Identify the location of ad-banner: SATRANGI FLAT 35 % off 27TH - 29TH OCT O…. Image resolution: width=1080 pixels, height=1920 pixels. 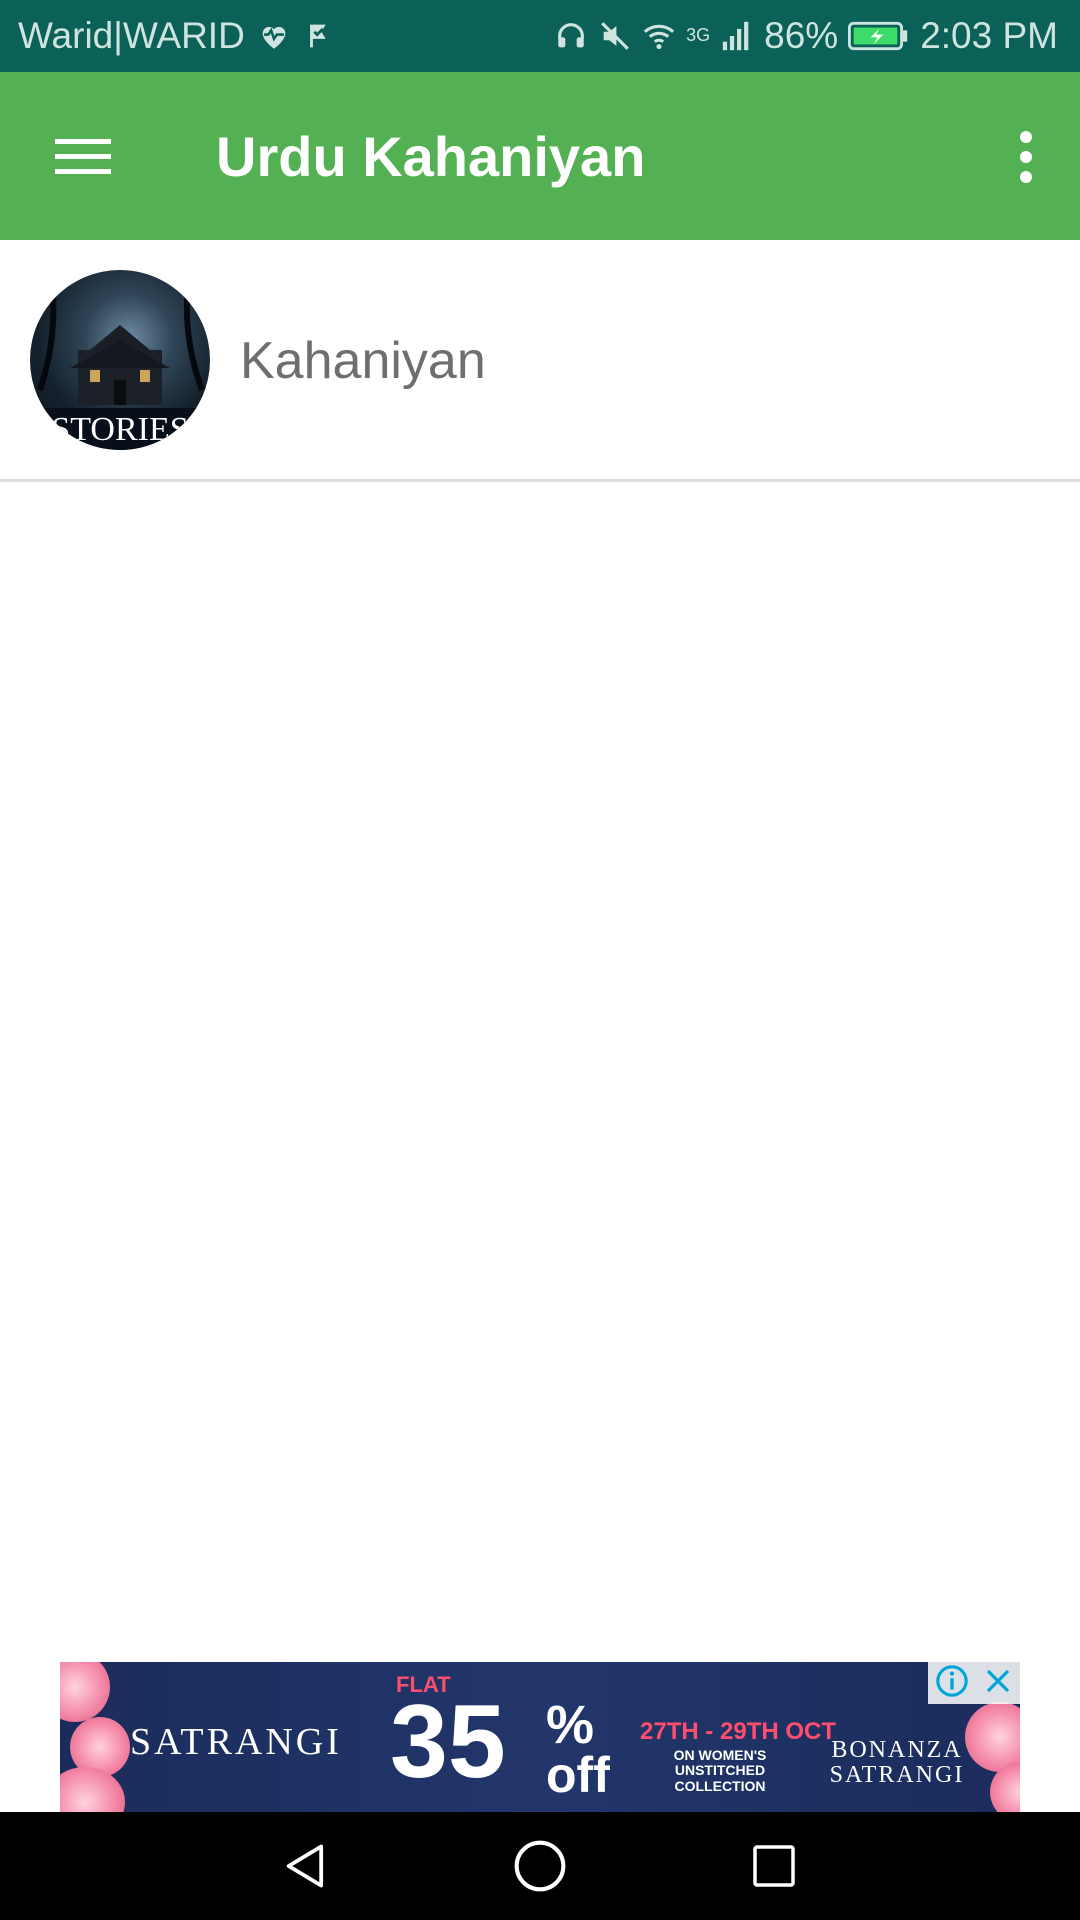
(540, 1737).